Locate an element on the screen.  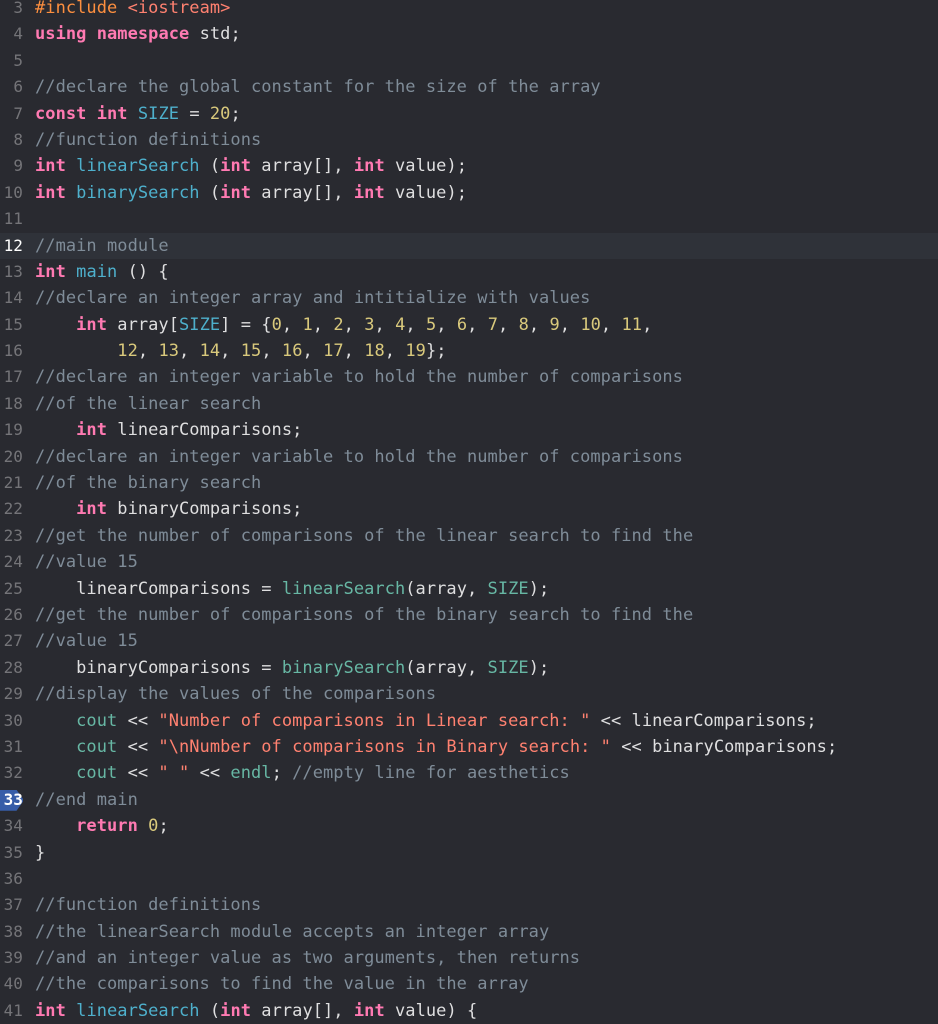
line-number: 33 is located at coordinates (11, 800).